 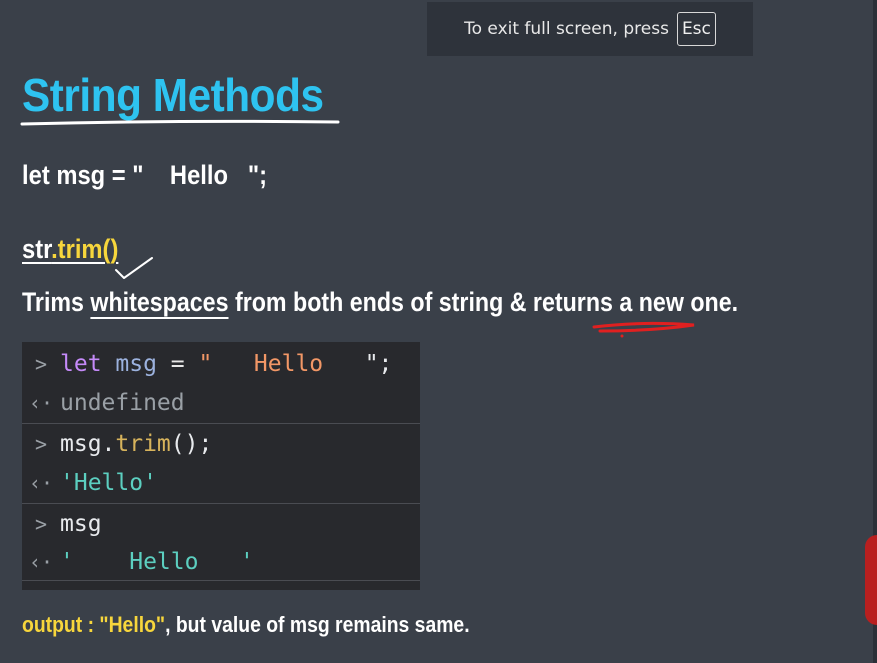 I want to click on console-result-row: ‹· undefined, so click(x=221, y=402).